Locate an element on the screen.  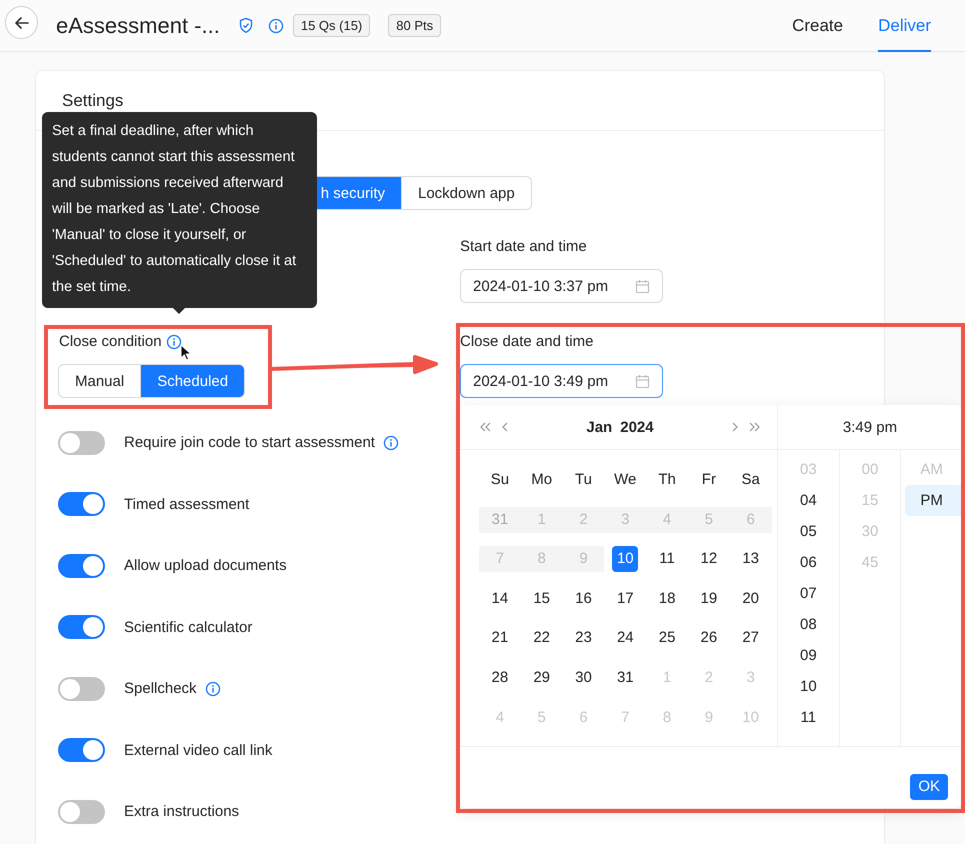
points-badge: 80 Pts is located at coordinates (415, 25).